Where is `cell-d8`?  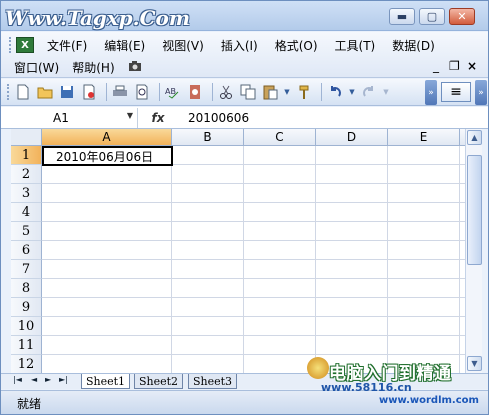
cell-d8 is located at coordinates (352, 288).